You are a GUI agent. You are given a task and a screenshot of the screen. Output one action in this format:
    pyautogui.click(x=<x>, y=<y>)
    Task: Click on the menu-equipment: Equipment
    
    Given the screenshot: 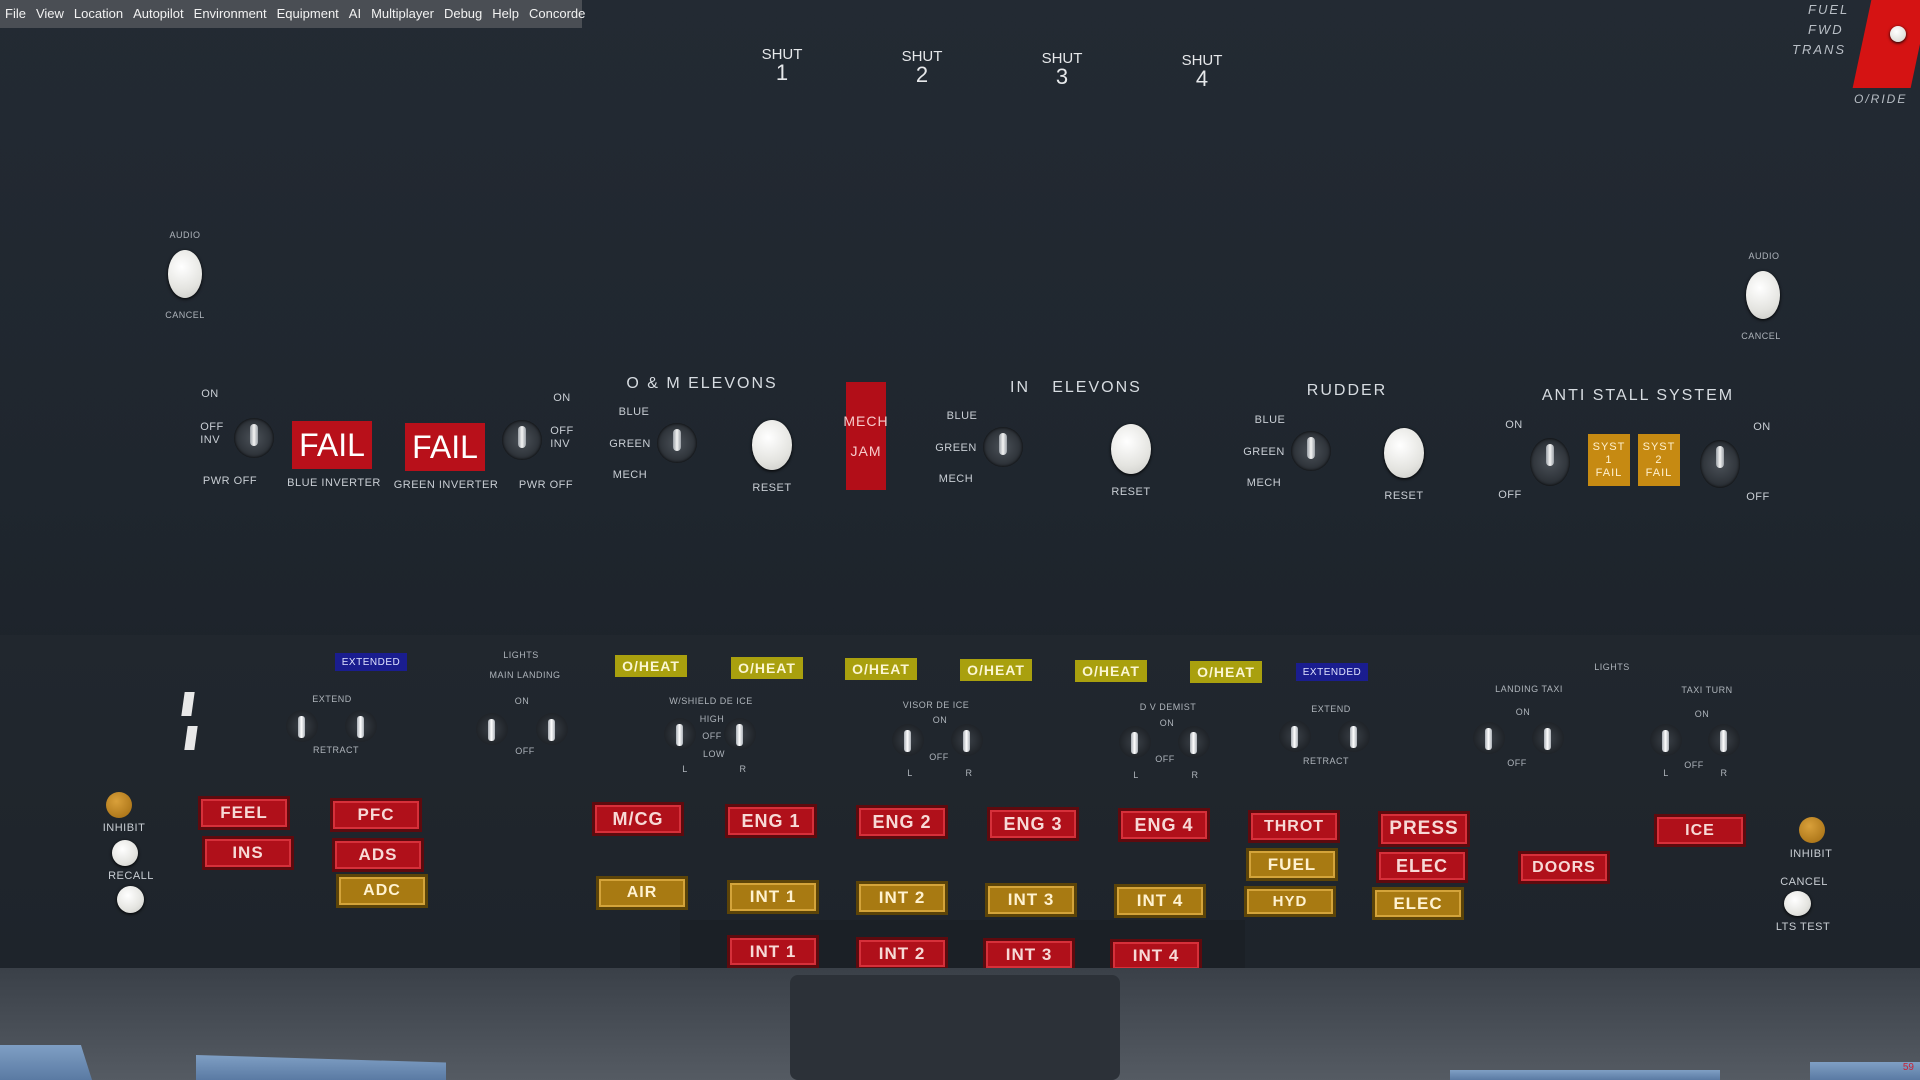 What is the action you would take?
    pyautogui.click(x=308, y=14)
    